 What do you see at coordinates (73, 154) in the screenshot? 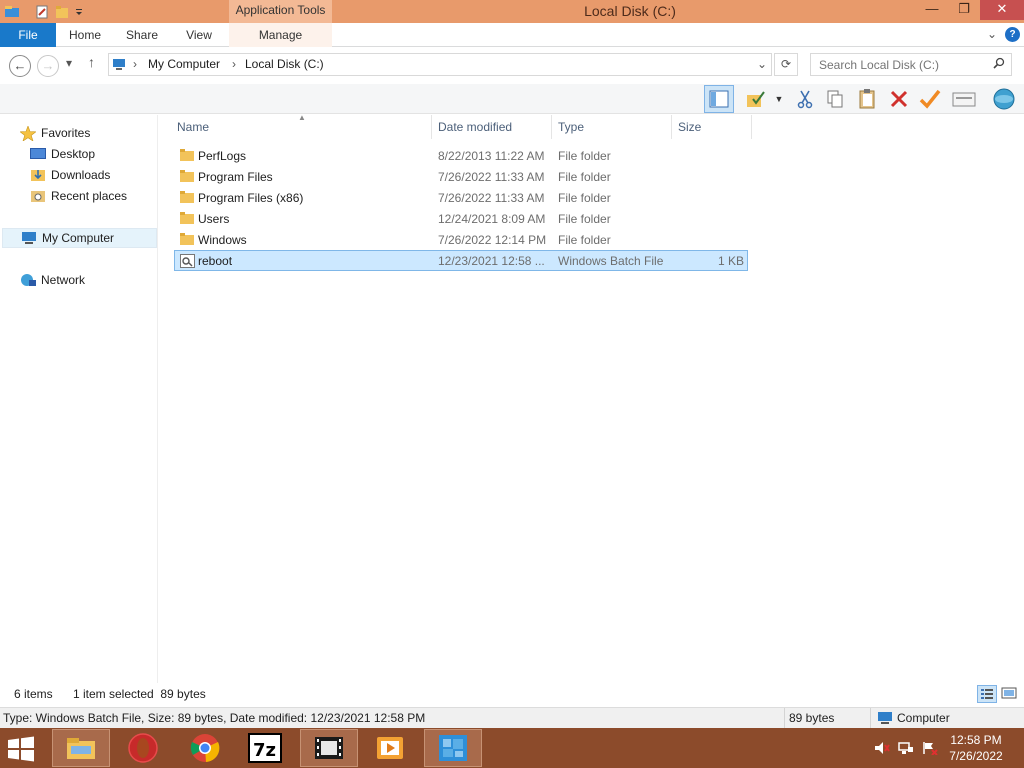
I see `nav-desktop-label: Desktop` at bounding box center [73, 154].